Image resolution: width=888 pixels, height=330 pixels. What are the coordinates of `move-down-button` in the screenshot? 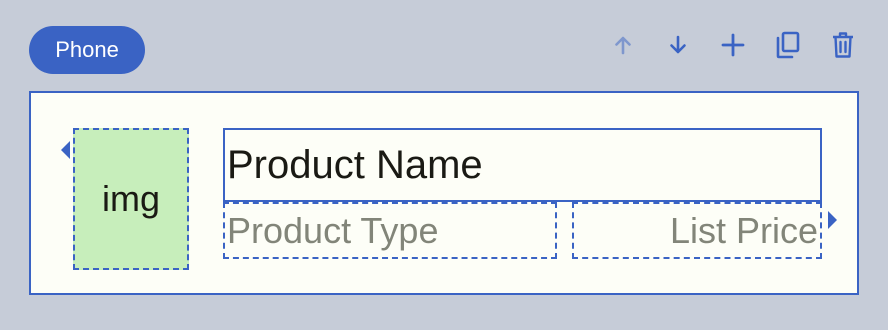 It's located at (678, 45).